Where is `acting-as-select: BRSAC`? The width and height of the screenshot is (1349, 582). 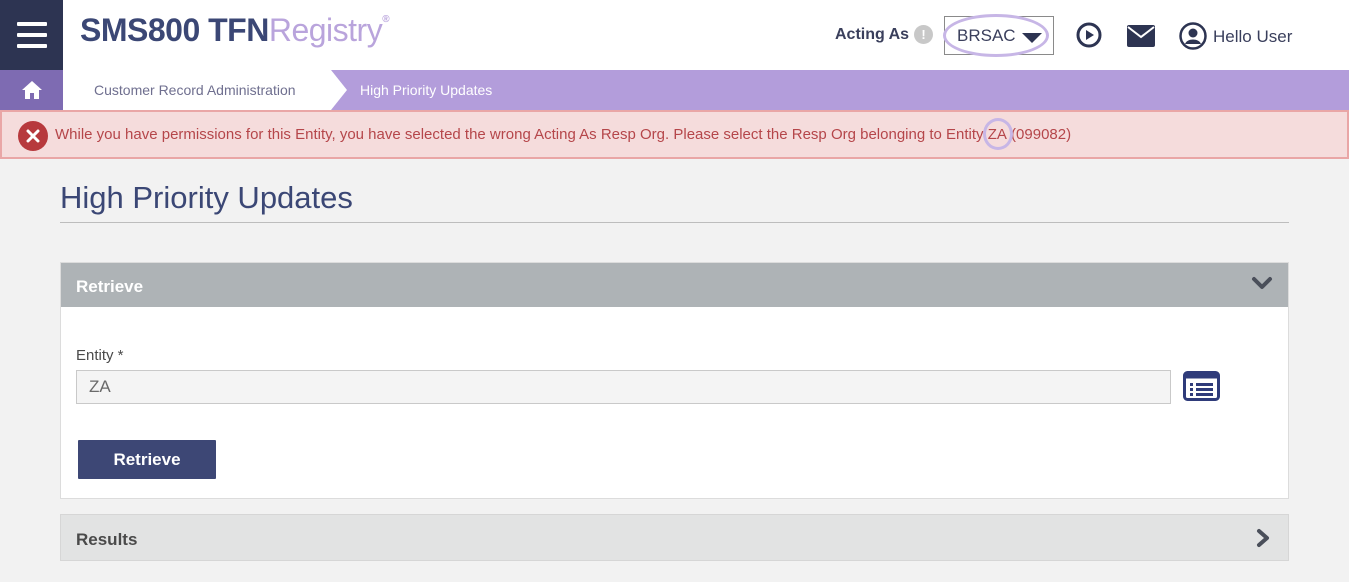 acting-as-select: BRSAC is located at coordinates (998, 35).